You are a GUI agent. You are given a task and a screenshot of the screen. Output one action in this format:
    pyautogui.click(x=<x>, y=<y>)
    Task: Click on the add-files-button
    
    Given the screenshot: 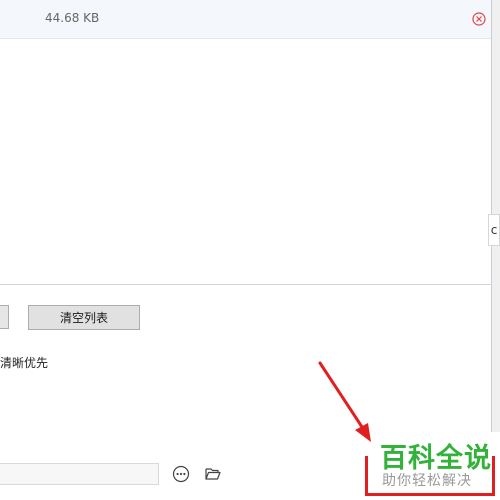 What is the action you would take?
    pyautogui.click(x=4, y=317)
    